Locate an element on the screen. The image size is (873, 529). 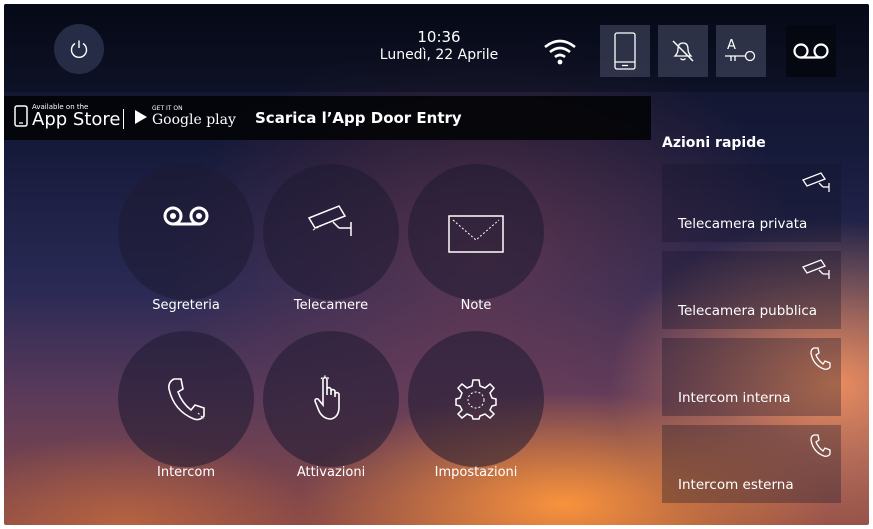
quick-action-intercom-esterna: Intercom esterna is located at coordinates (751, 464).